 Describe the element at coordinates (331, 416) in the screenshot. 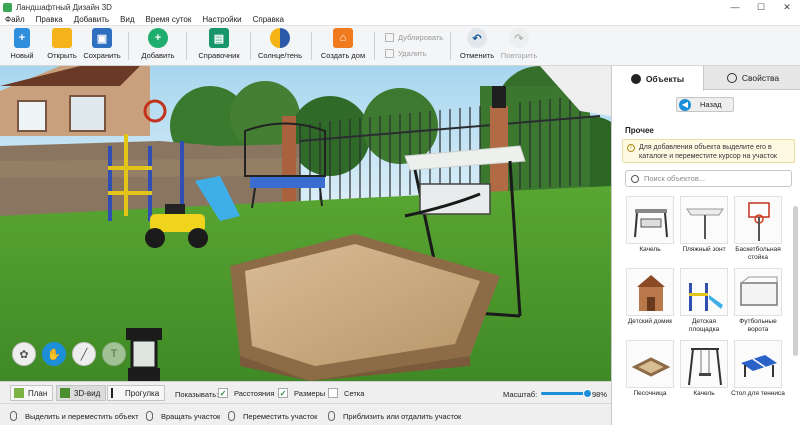

I see `mouse-wheel-icon` at that location.